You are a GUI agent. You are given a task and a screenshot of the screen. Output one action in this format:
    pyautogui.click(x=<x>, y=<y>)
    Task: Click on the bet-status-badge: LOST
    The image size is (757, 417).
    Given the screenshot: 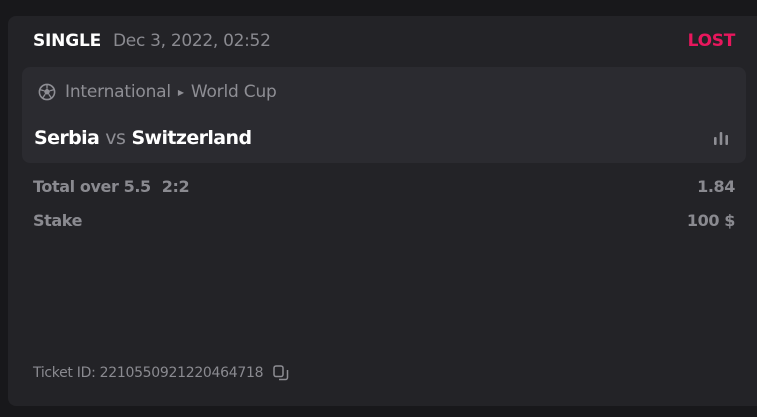 What is the action you would take?
    pyautogui.click(x=711, y=41)
    